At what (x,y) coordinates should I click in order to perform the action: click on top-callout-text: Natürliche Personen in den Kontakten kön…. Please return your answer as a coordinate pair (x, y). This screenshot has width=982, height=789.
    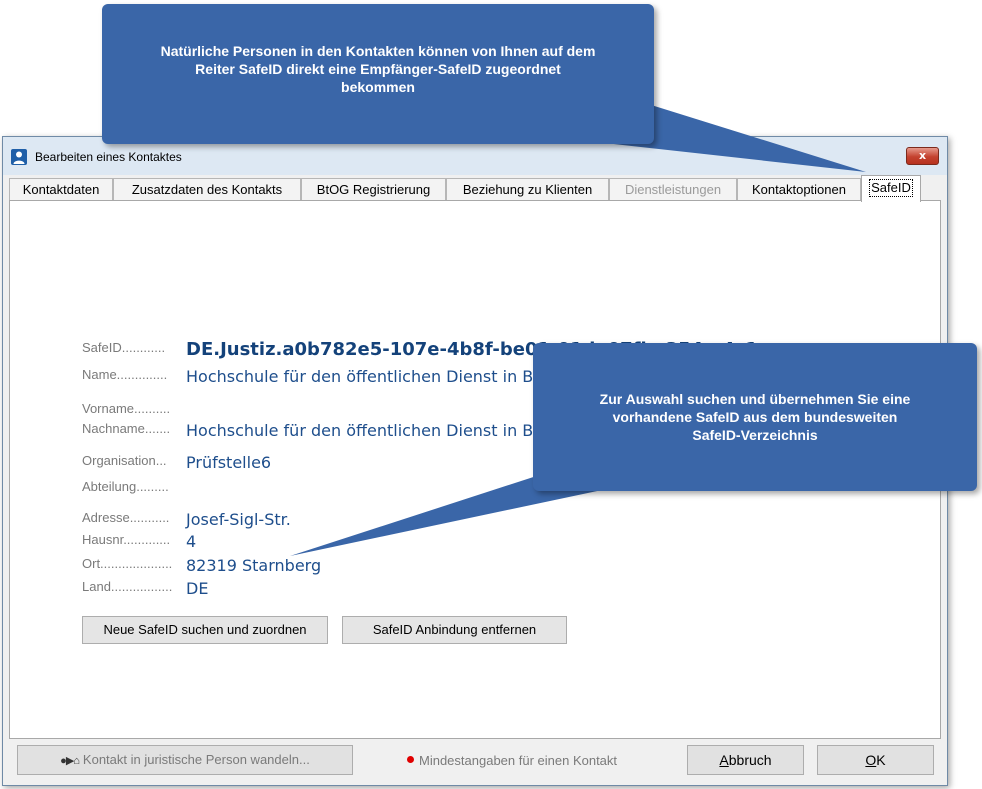
    Looking at the image, I should click on (378, 69).